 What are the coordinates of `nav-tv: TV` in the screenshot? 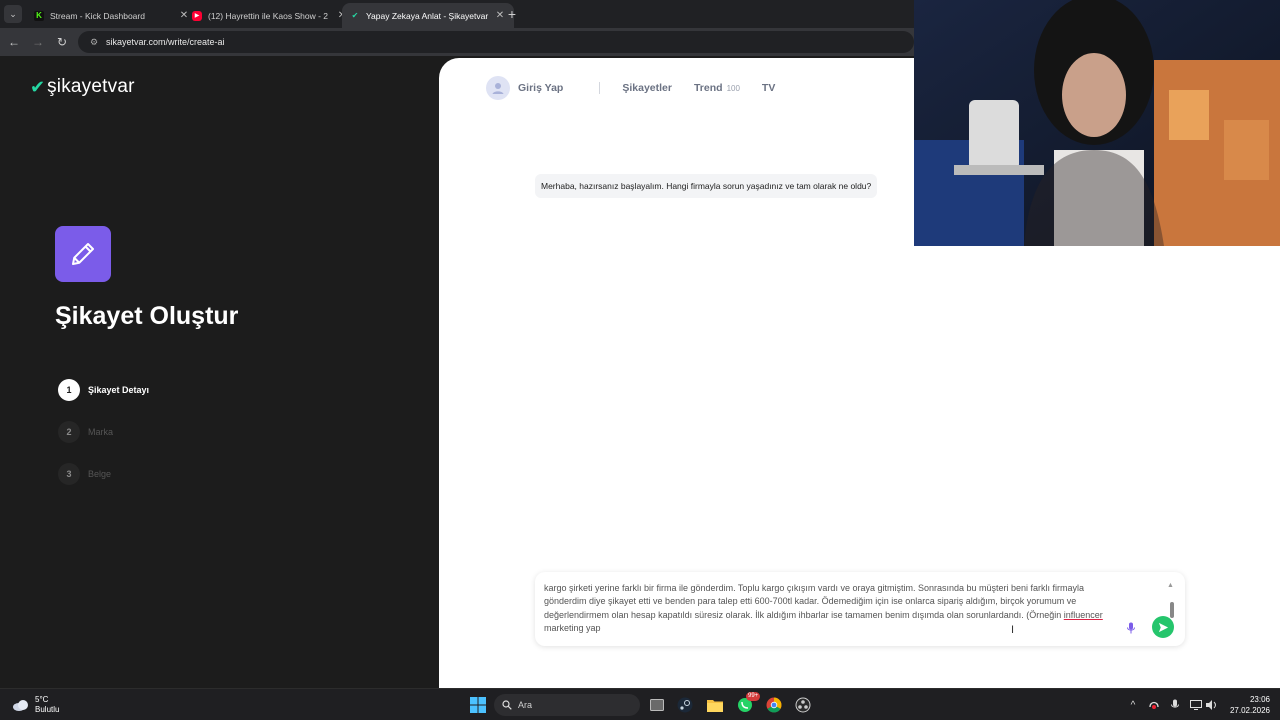 It's located at (768, 88).